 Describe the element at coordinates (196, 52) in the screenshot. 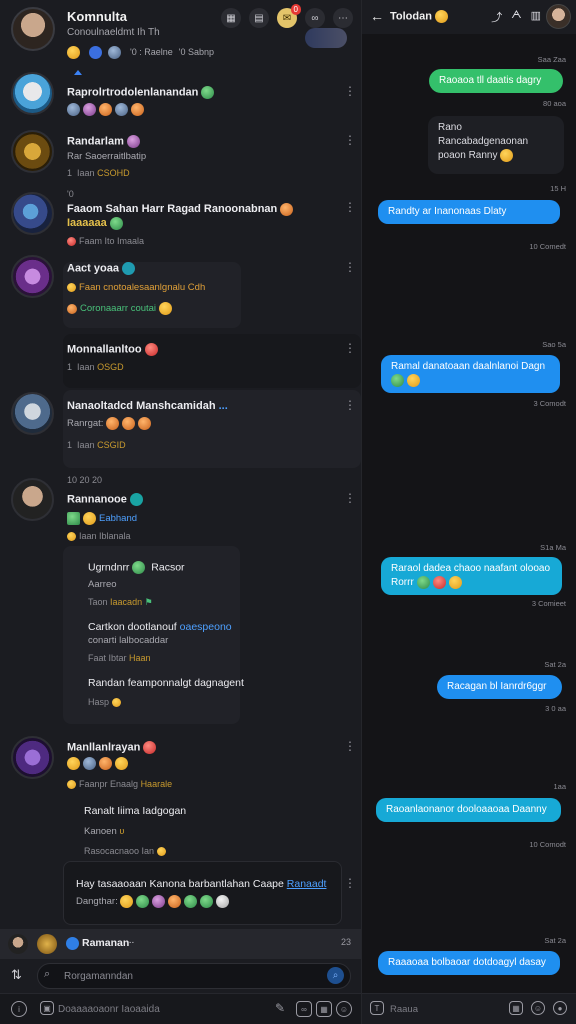

I see `chip-label-2: '0 Sabnp` at that location.